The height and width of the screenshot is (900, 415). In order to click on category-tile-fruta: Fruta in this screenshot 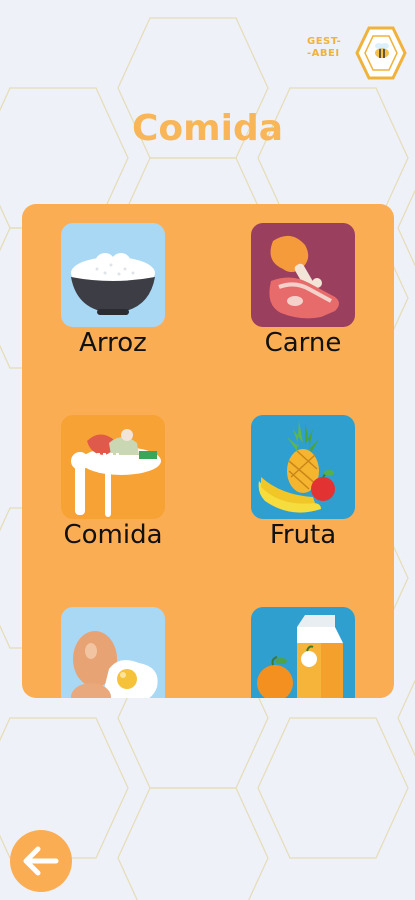, I will do `click(302, 481)`.